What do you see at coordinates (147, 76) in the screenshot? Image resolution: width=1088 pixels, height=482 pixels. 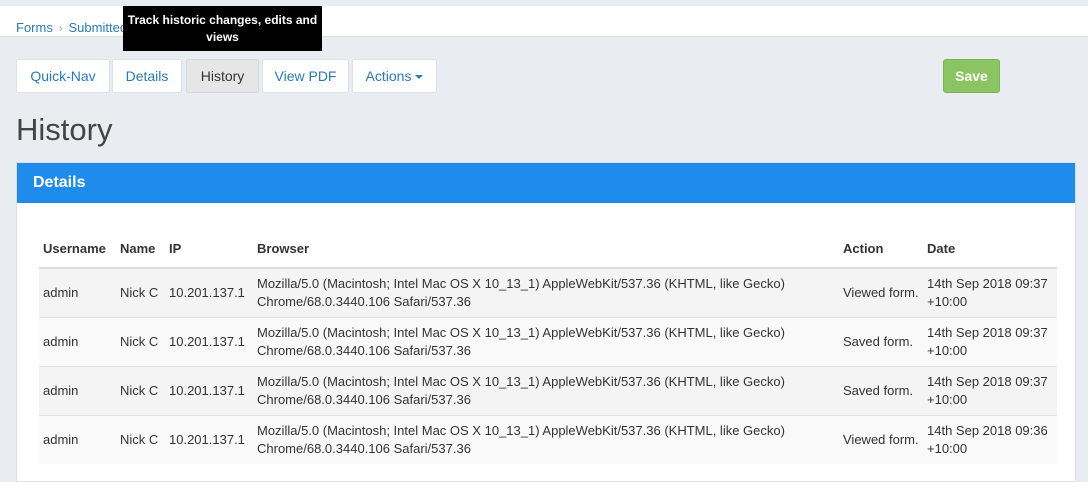 I see `tab-details: Details` at bounding box center [147, 76].